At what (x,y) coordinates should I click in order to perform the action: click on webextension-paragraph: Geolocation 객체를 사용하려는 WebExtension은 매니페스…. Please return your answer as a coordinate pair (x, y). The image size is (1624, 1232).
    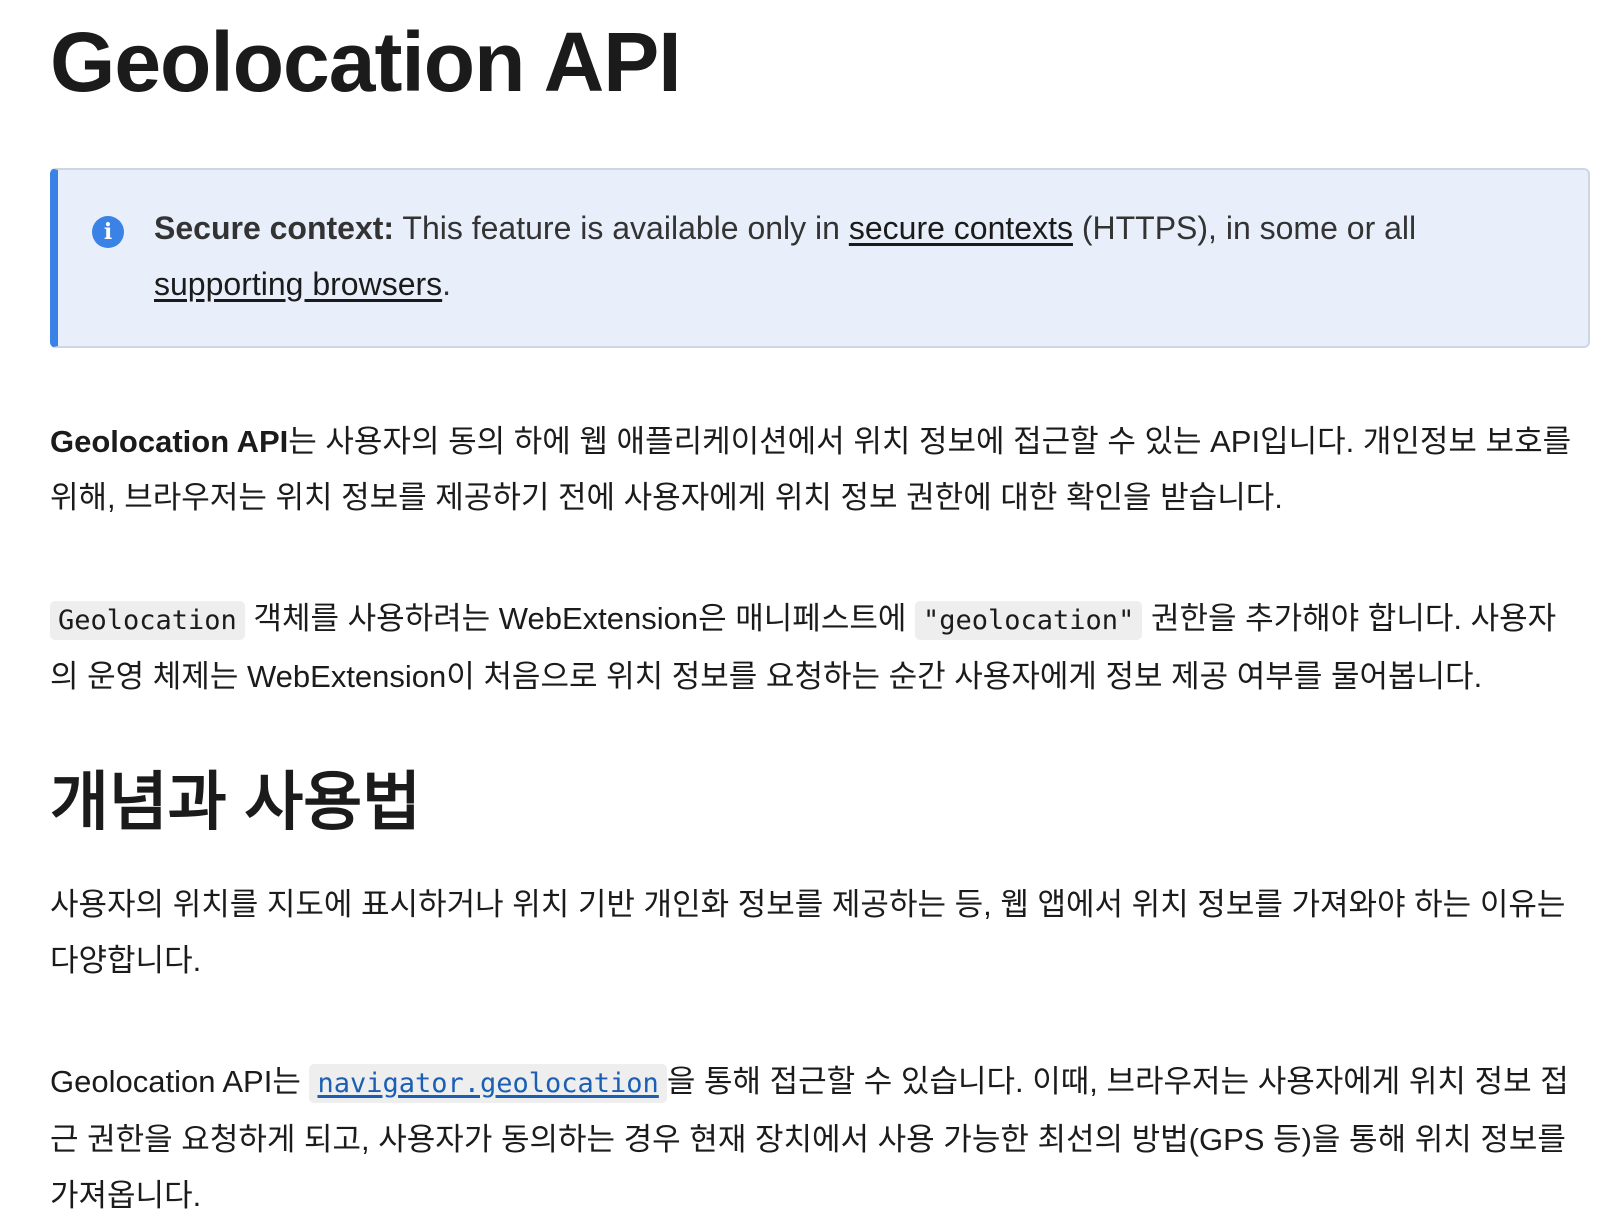
    Looking at the image, I should click on (815, 648).